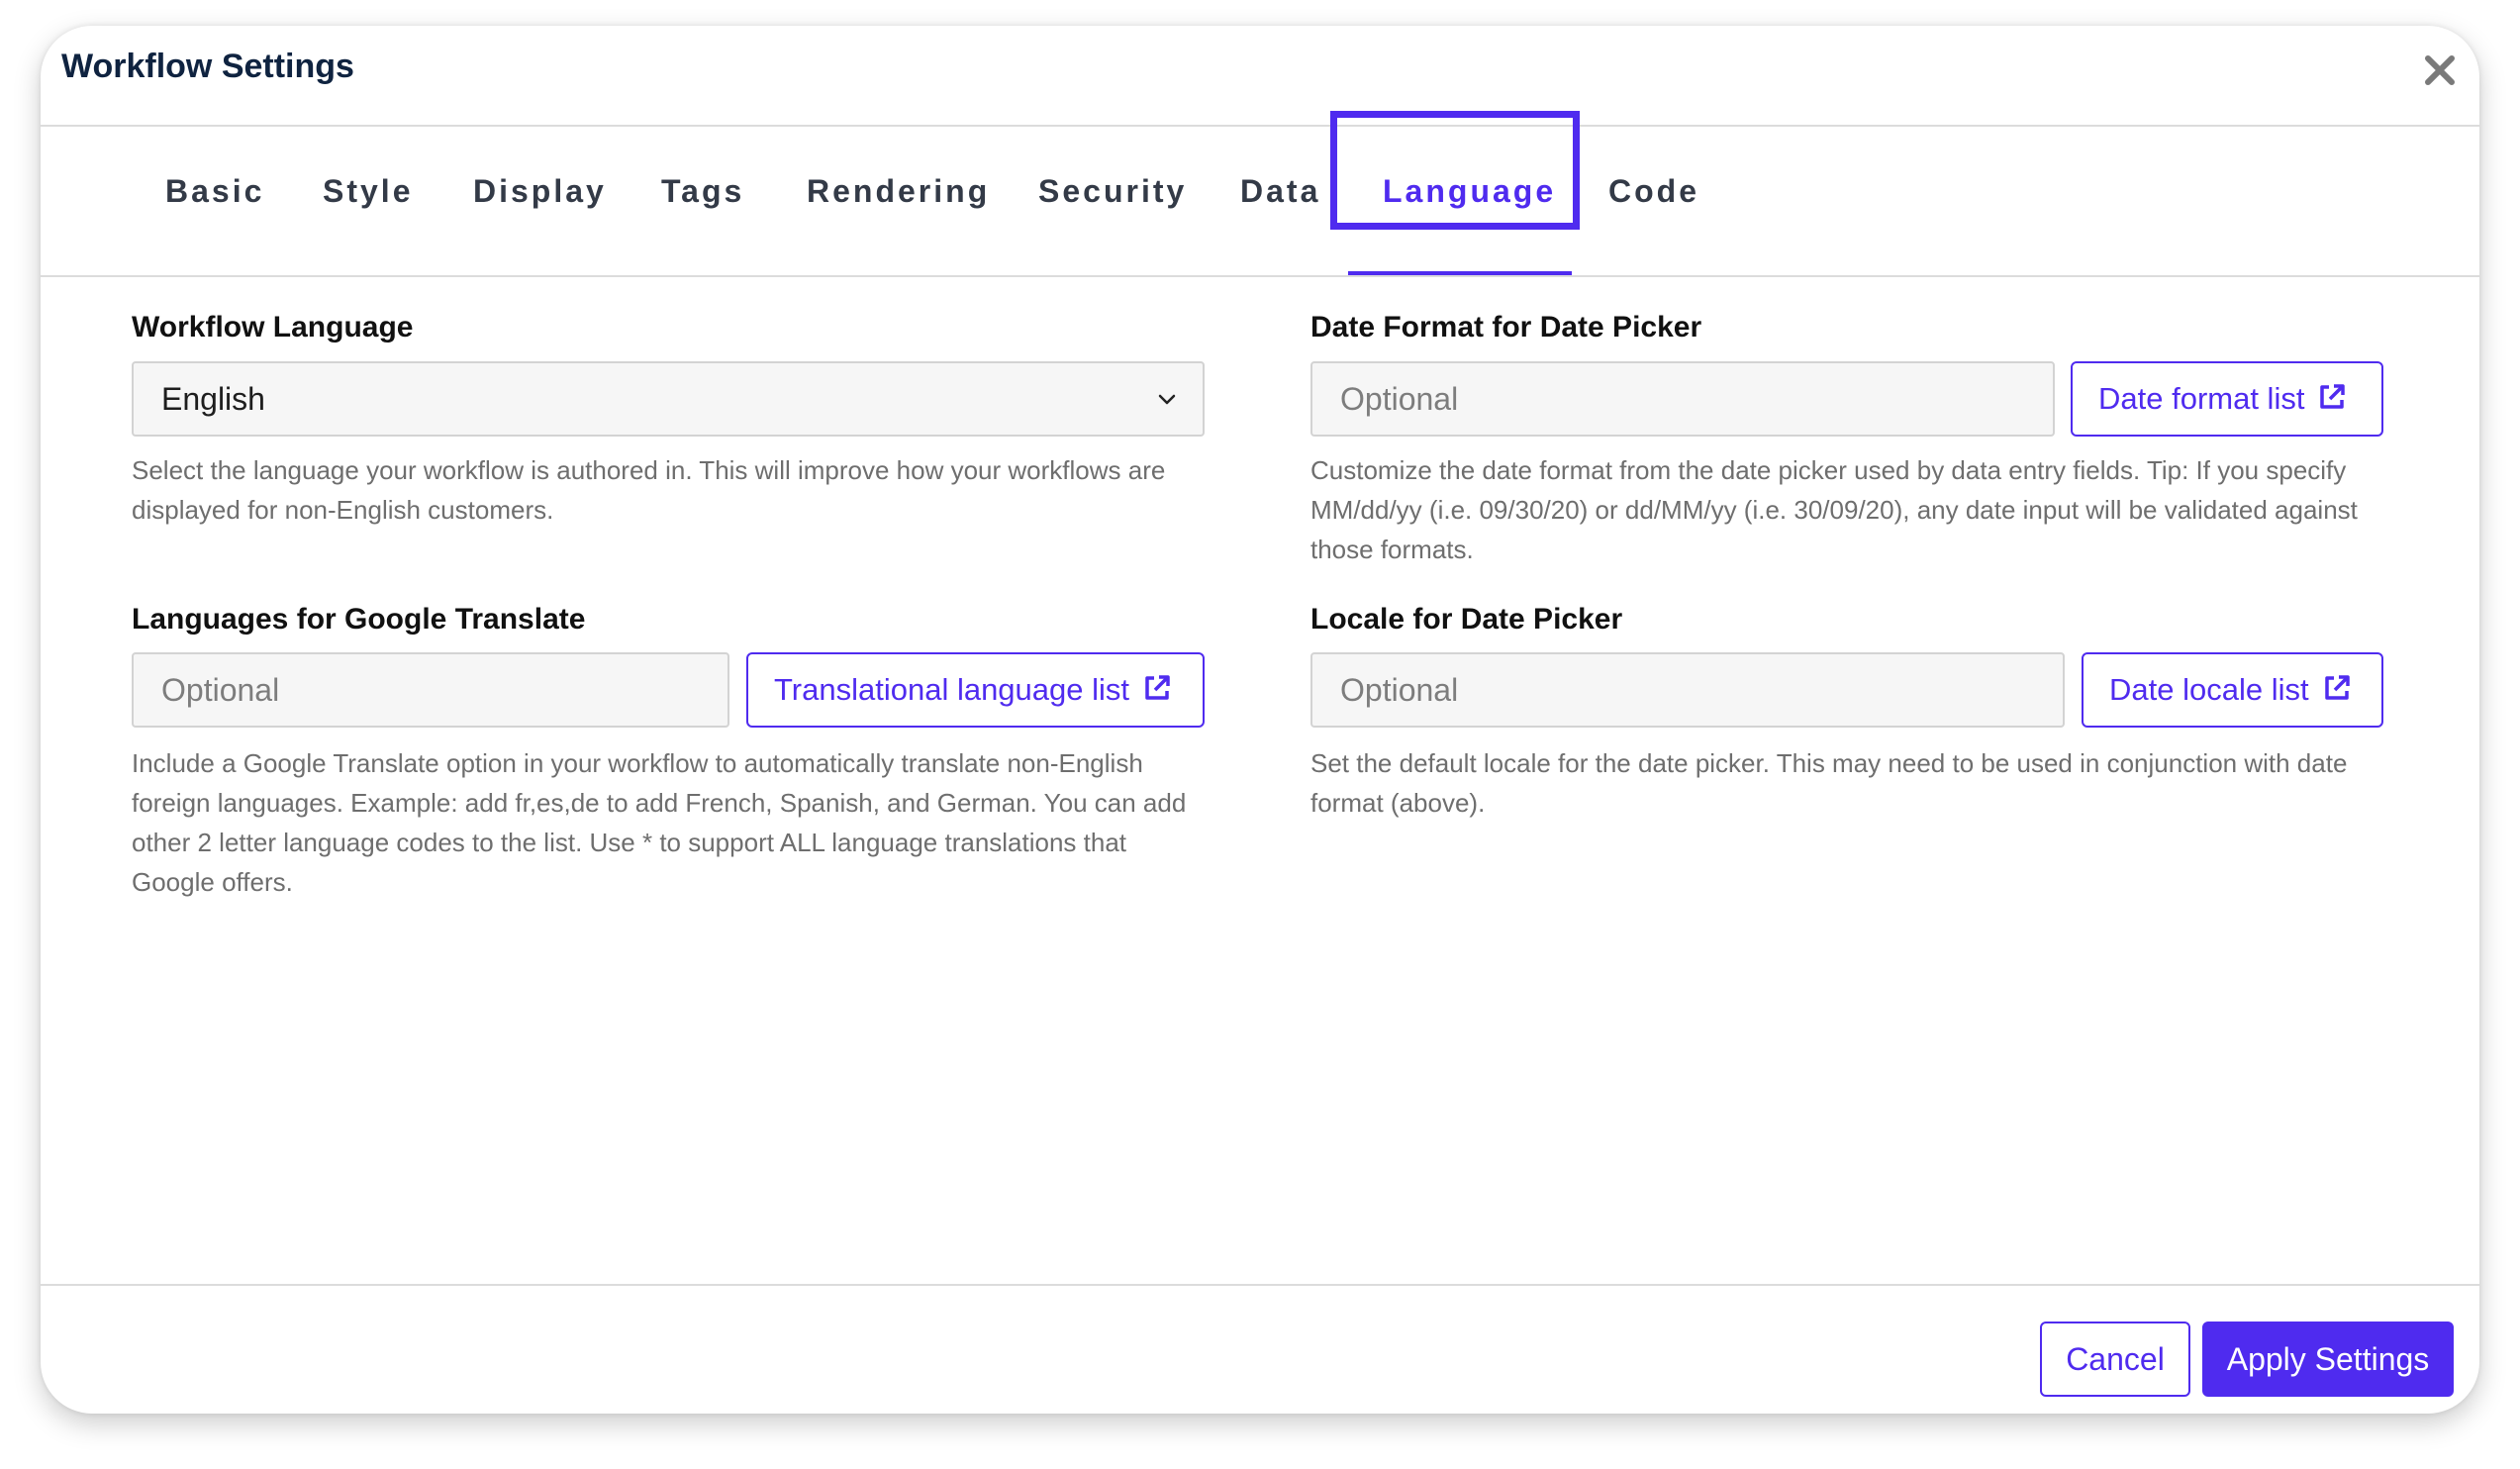  What do you see at coordinates (368, 200) in the screenshot?
I see `tab-style: Style` at bounding box center [368, 200].